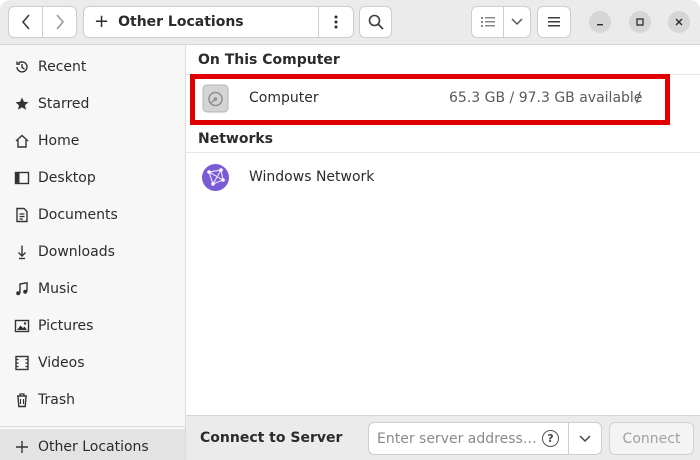 This screenshot has height=460, width=700. I want to click on sidebar-item-label: Desktop, so click(67, 178).